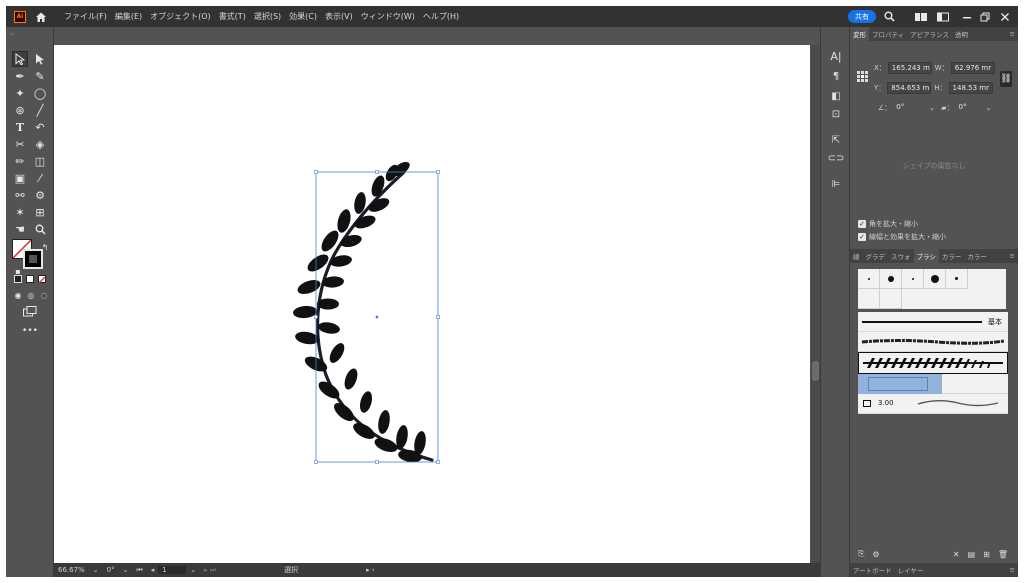  What do you see at coordinates (40, 76) in the screenshot?
I see `curvature-tool-icon: ✎` at bounding box center [40, 76].